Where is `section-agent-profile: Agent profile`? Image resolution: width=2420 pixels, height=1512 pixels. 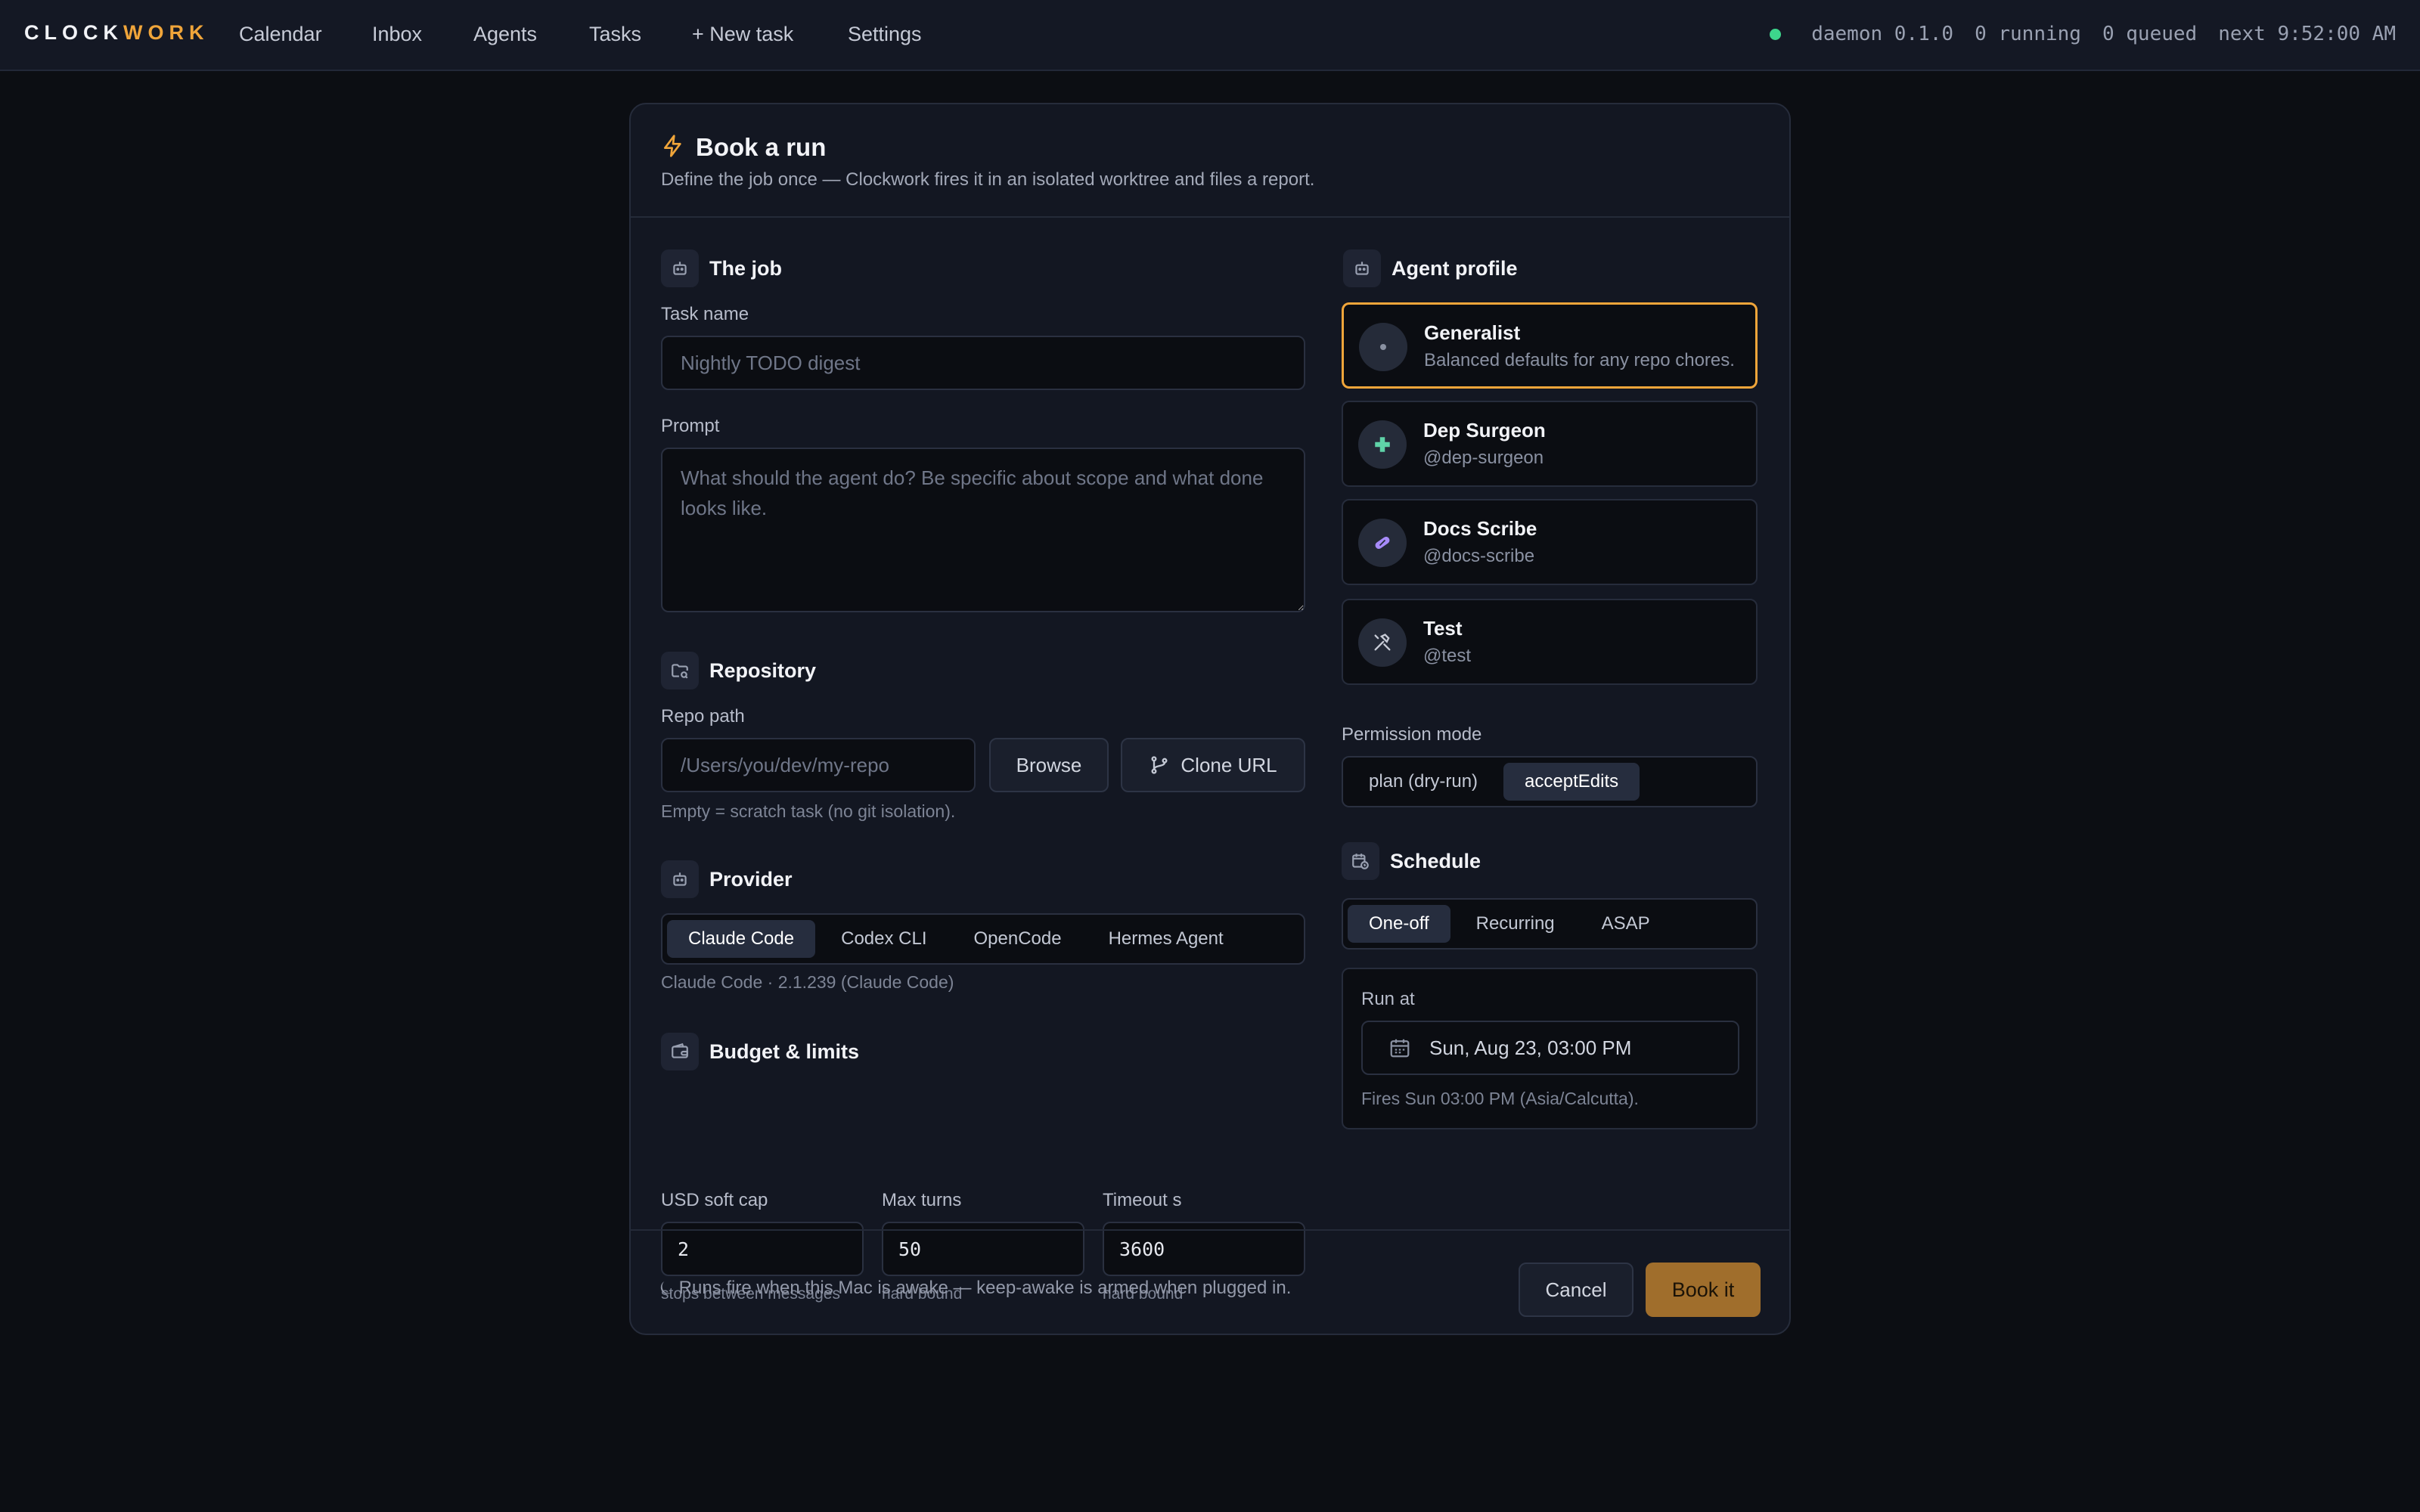
section-agent-profile: Agent profile is located at coordinates (1430, 268).